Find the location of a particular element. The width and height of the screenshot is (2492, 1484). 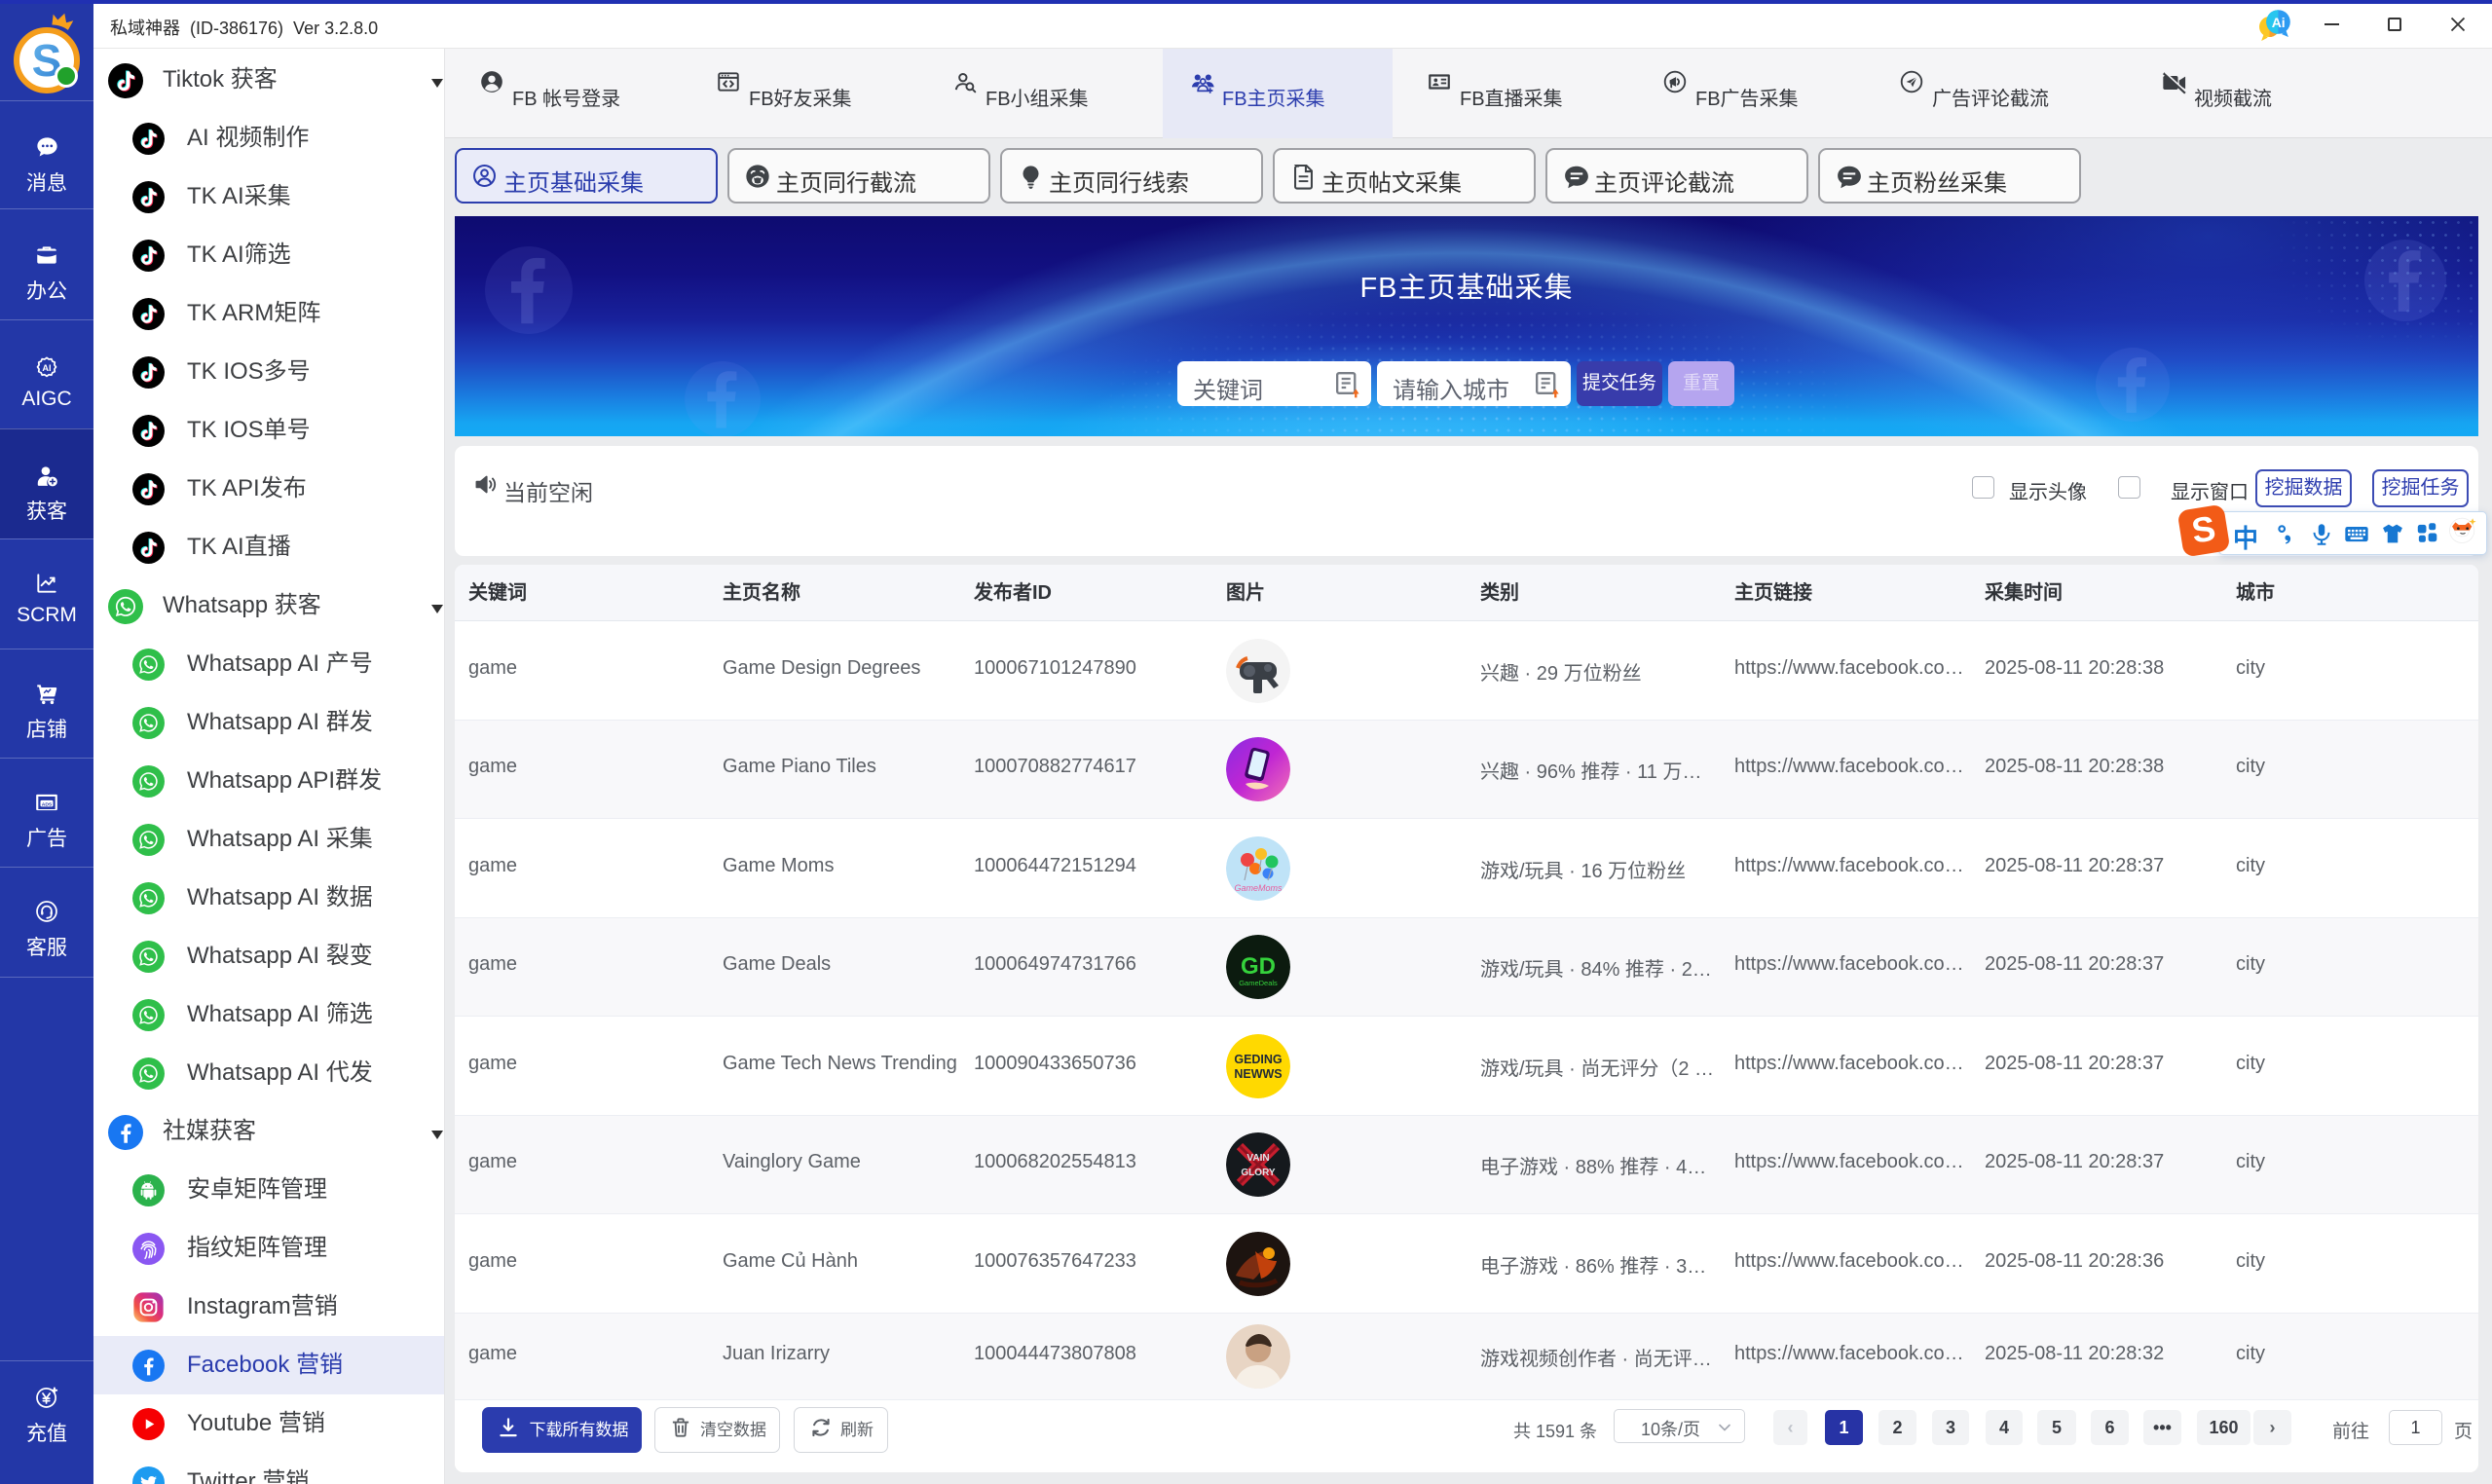

svg-text: AI is located at coordinates (46, 368).